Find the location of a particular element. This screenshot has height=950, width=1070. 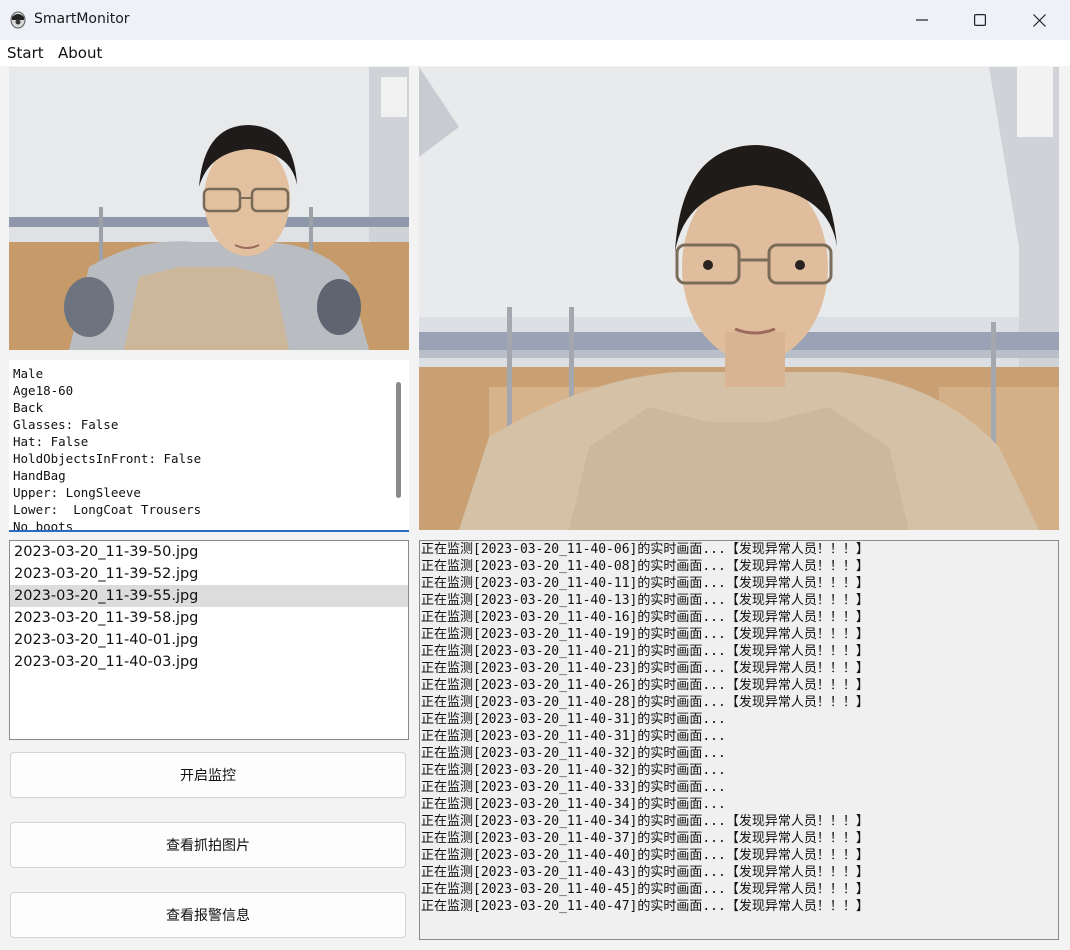

view-captures-button: 查看抓拍图片 is located at coordinates (208, 845).